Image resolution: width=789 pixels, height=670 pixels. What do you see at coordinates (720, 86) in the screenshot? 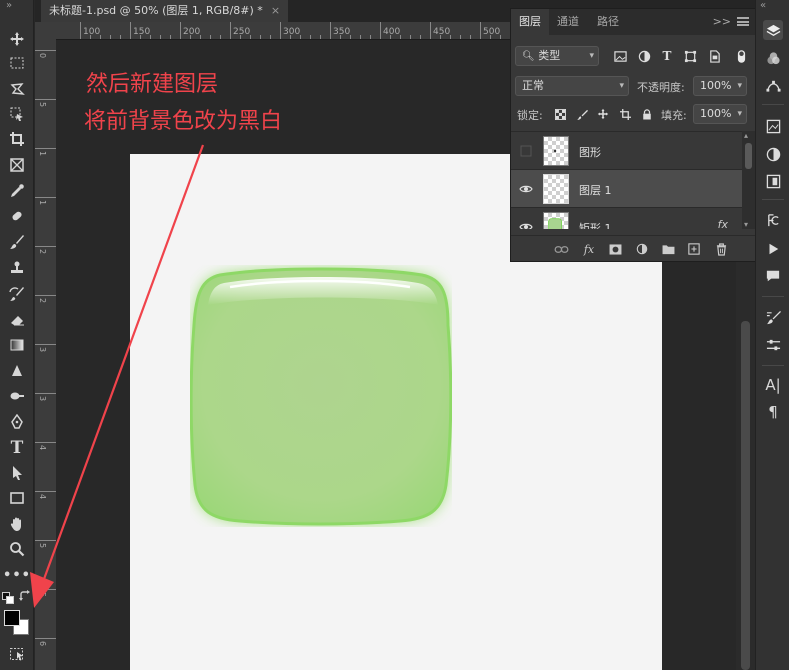
I see `opacity-field: 100% ▾` at bounding box center [720, 86].